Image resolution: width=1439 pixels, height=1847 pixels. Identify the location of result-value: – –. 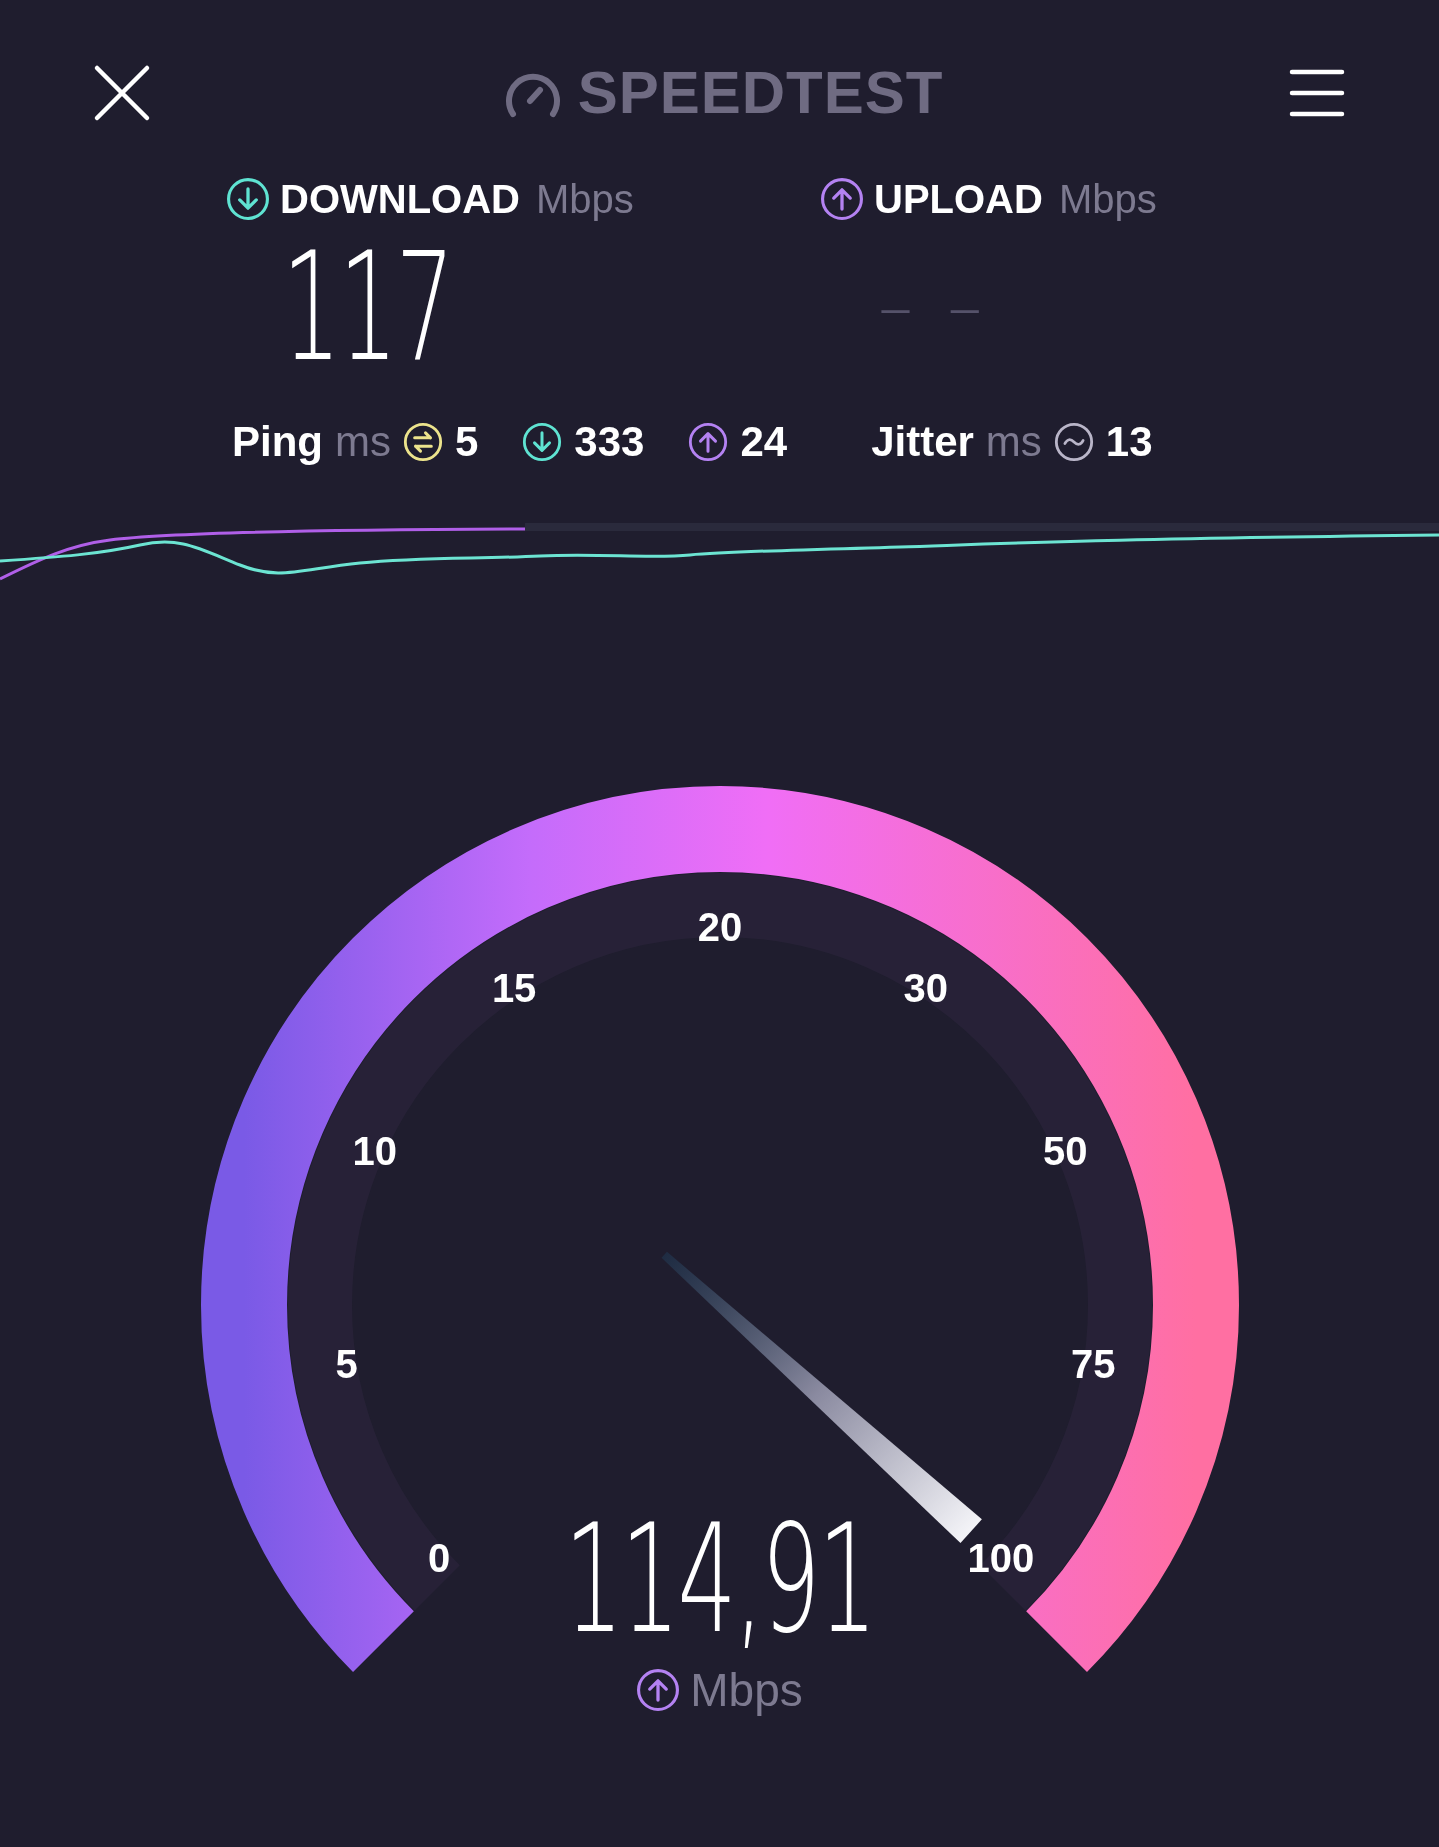
(934, 307).